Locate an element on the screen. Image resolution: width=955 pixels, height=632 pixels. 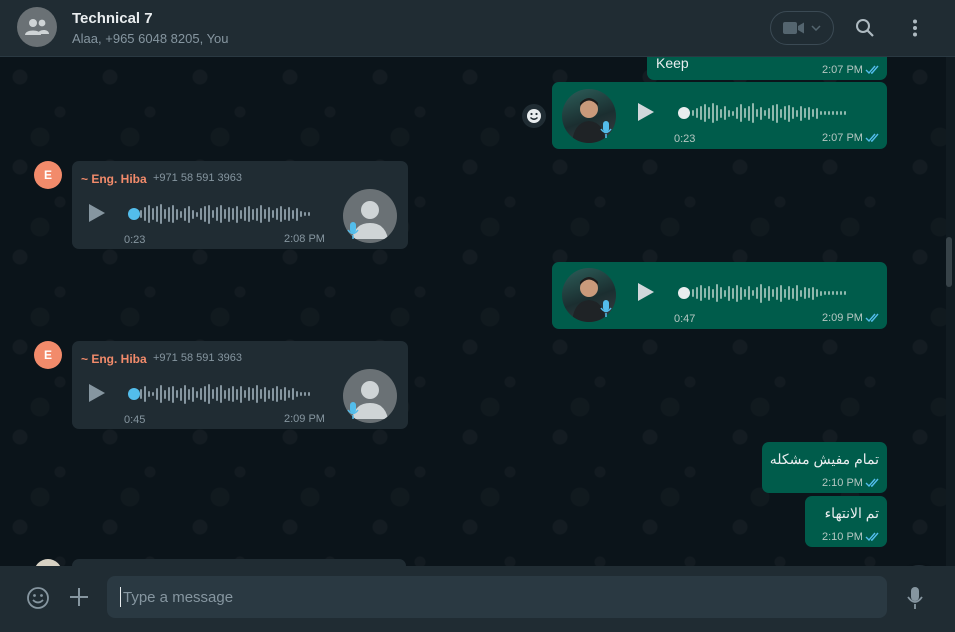
emoji-icon is located at coordinates (38, 598).